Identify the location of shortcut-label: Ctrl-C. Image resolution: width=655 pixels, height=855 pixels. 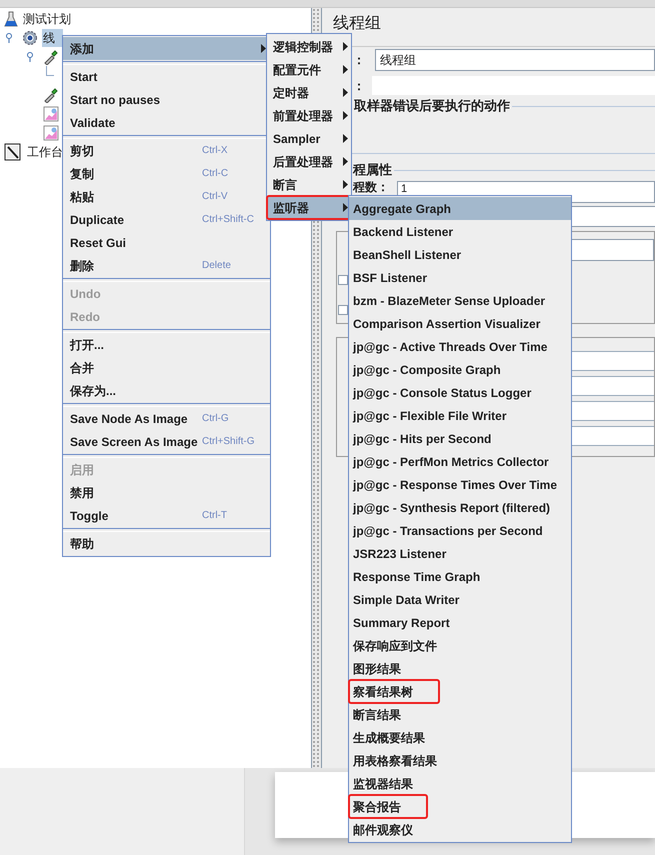
(216, 174).